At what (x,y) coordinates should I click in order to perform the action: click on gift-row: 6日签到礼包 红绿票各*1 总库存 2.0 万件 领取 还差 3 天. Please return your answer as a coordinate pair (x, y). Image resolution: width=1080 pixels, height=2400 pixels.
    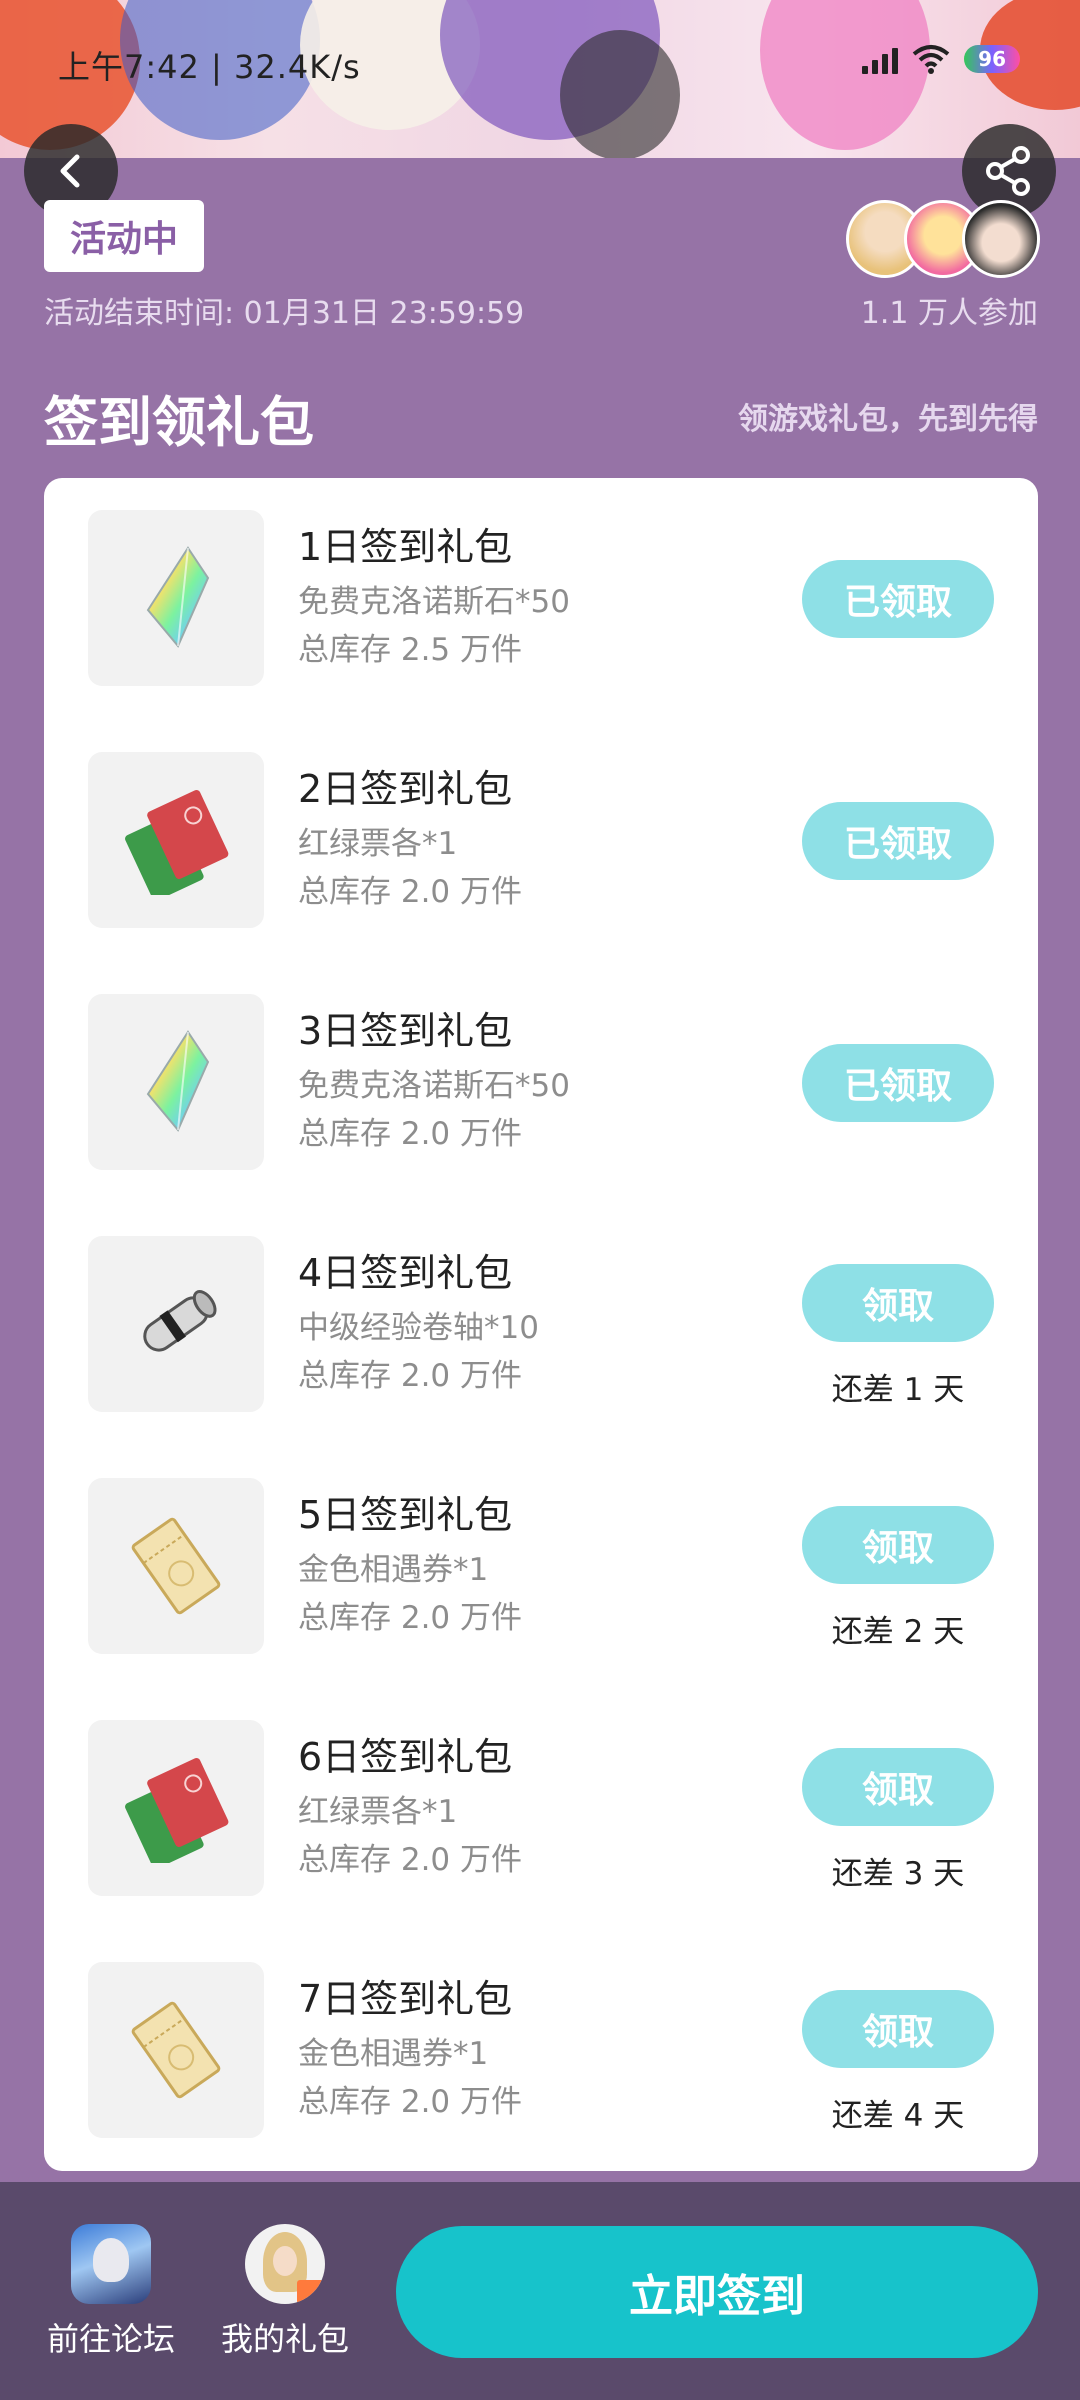
    Looking at the image, I should click on (541, 1809).